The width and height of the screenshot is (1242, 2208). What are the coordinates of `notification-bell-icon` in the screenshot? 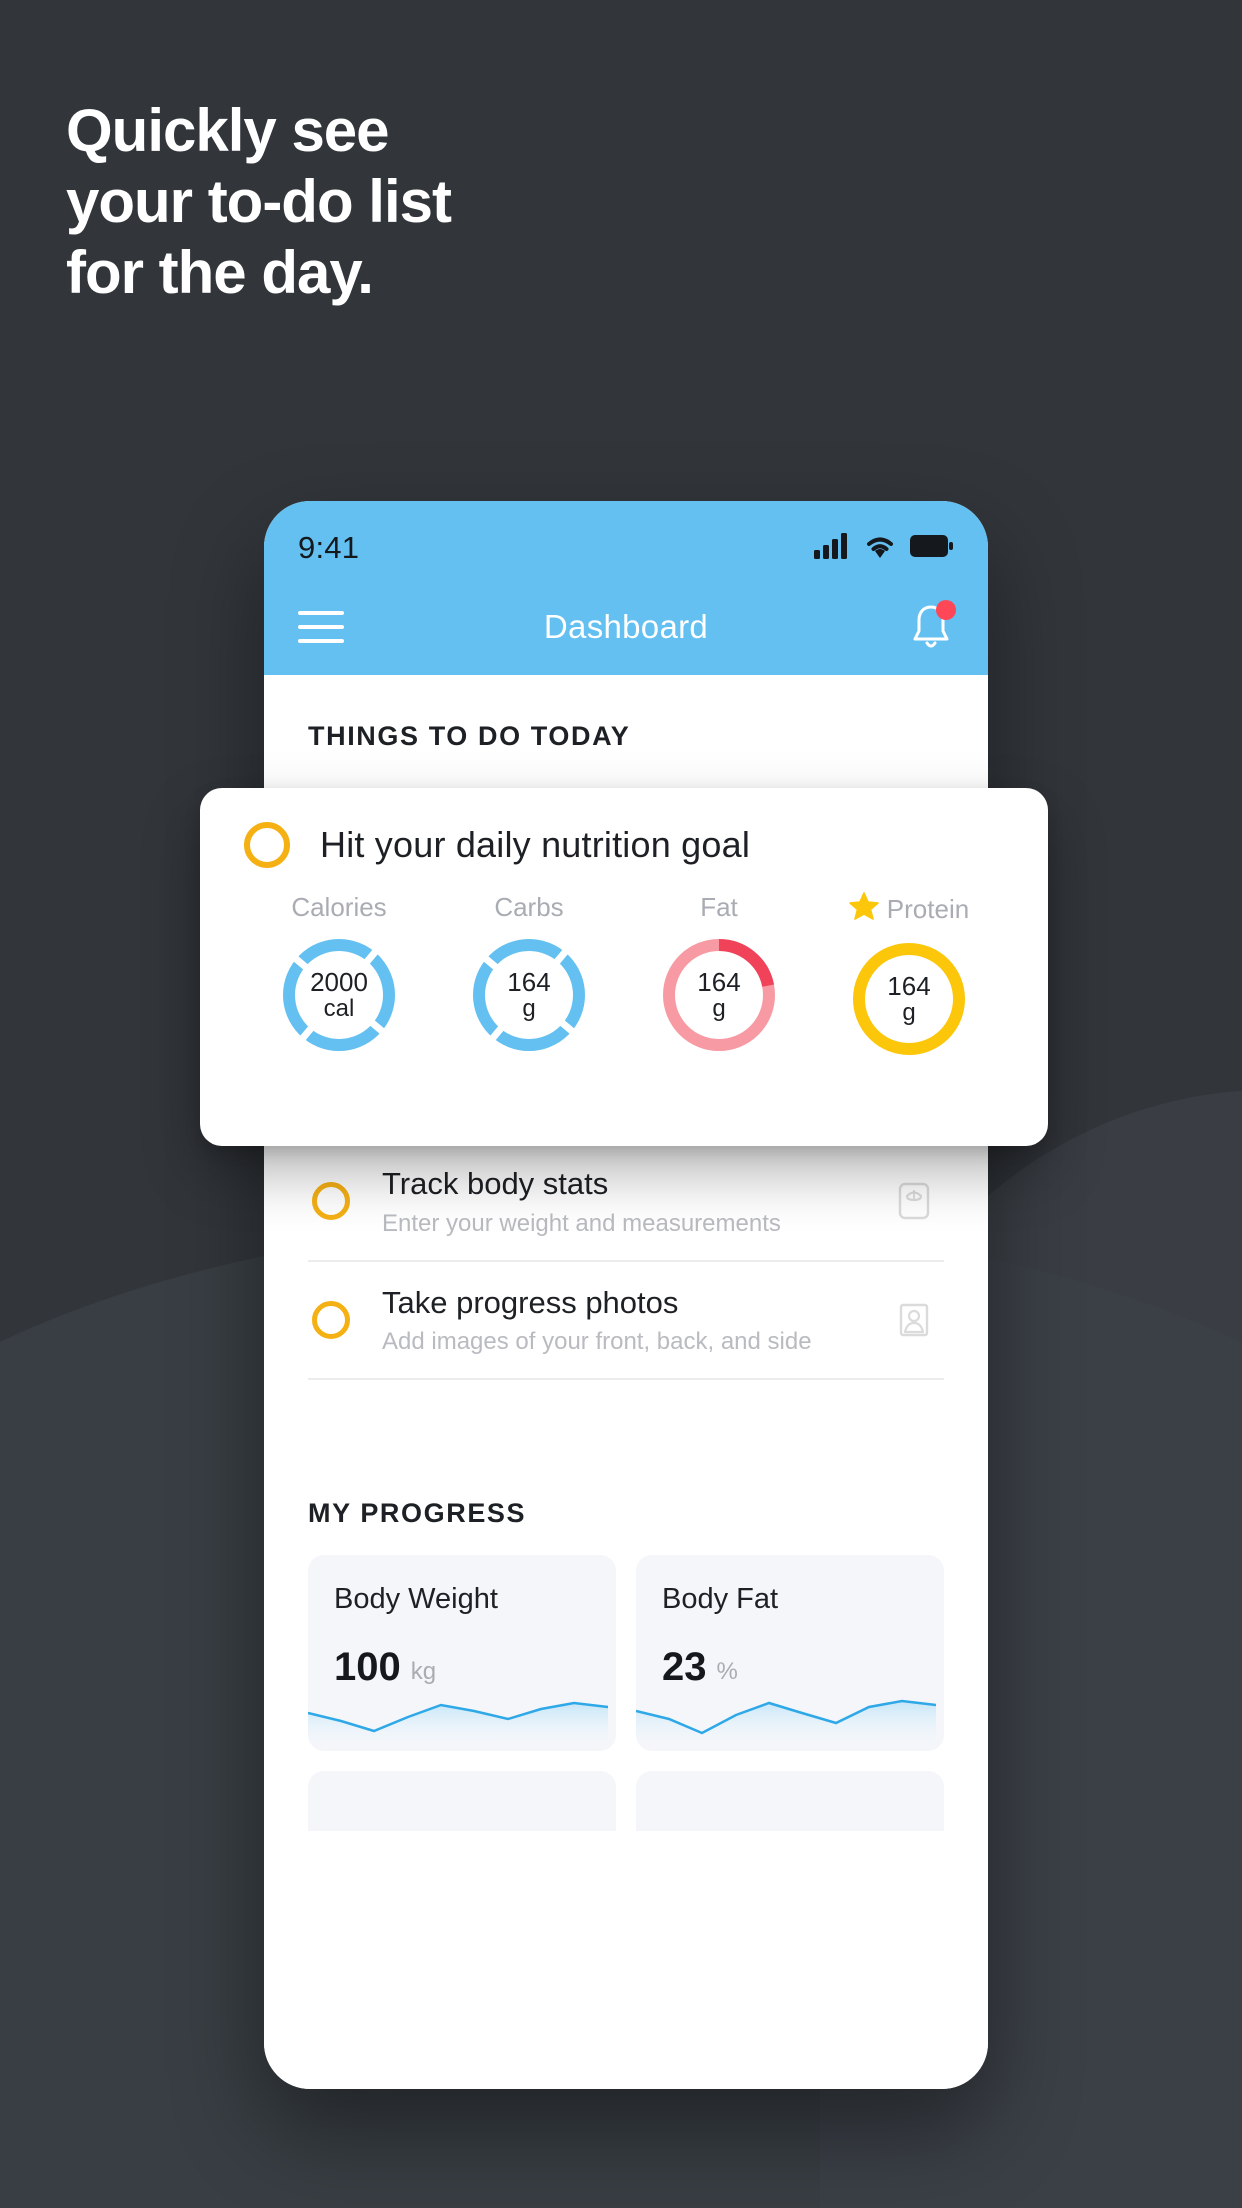 It's located at (932, 626).